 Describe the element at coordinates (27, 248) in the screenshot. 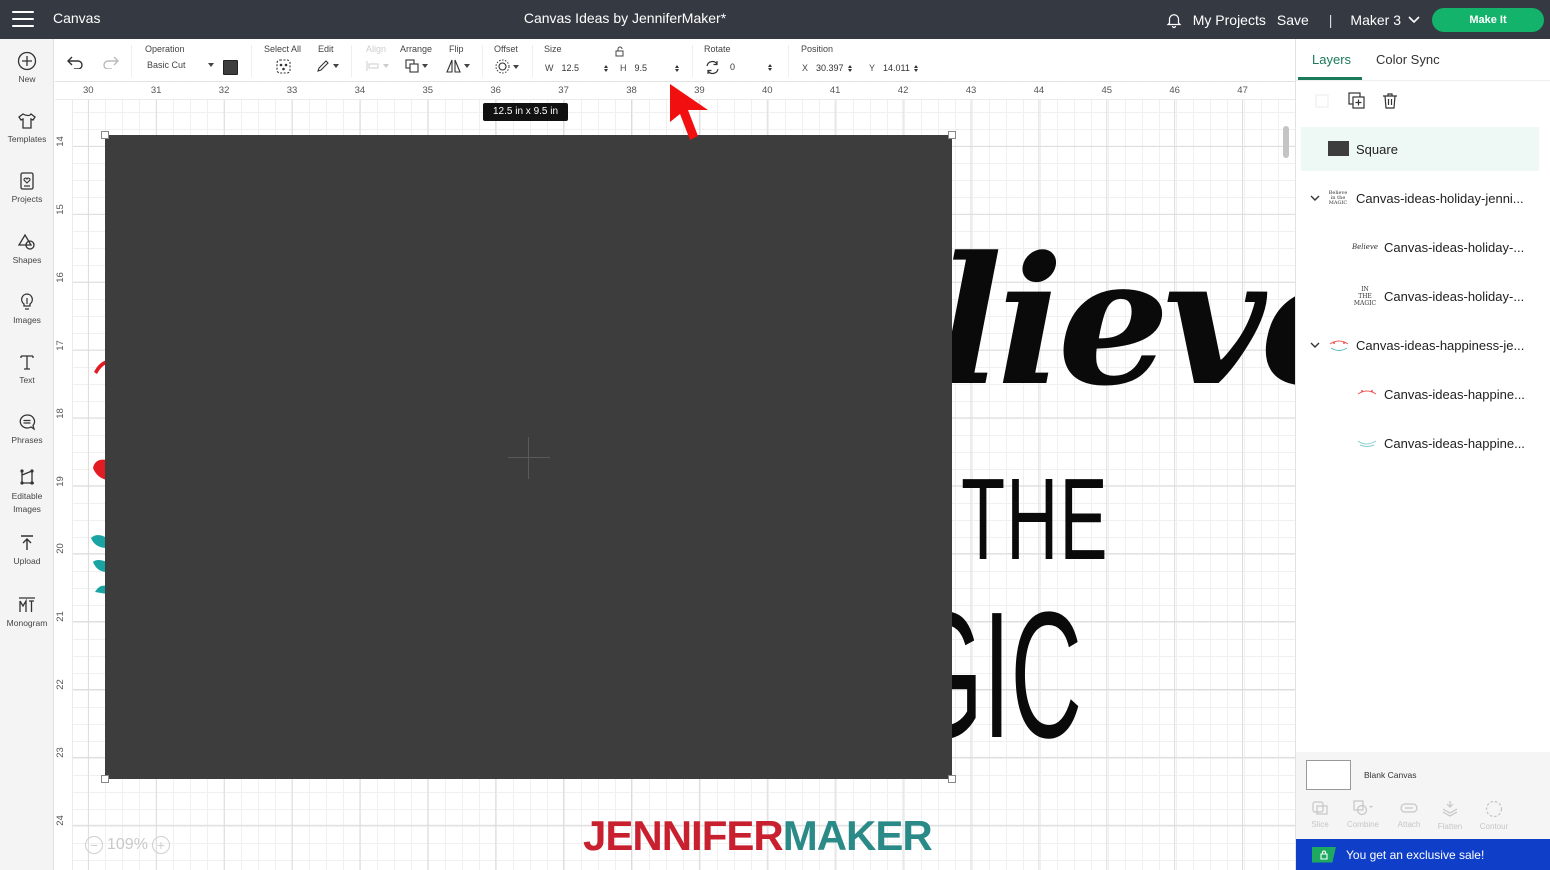

I see `sidebar-item-shapes: Shapes` at that location.